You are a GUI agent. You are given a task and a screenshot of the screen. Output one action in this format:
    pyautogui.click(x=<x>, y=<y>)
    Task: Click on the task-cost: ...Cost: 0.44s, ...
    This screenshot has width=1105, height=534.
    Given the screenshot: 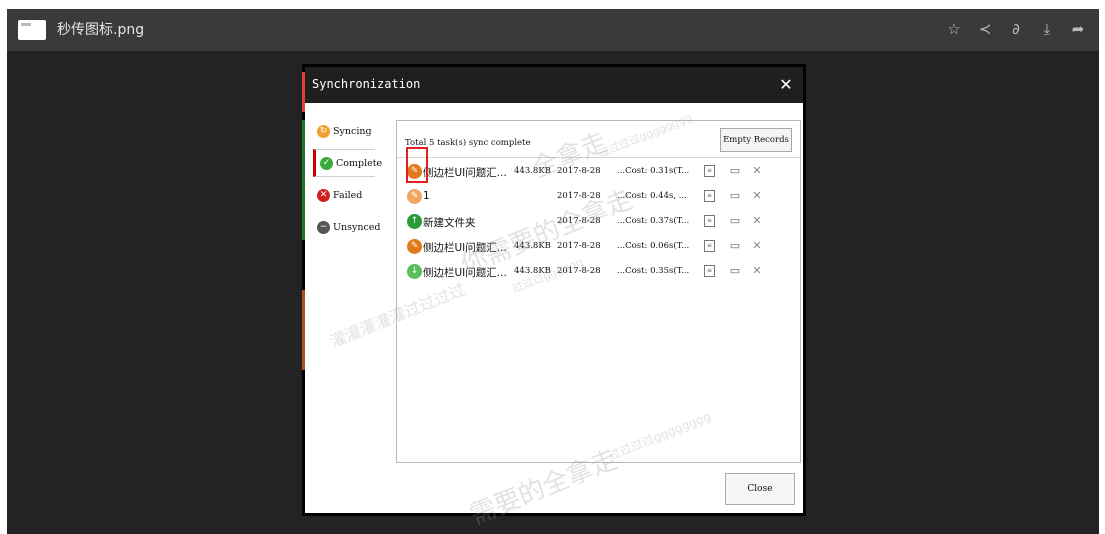 What is the action you would take?
    pyautogui.click(x=652, y=196)
    